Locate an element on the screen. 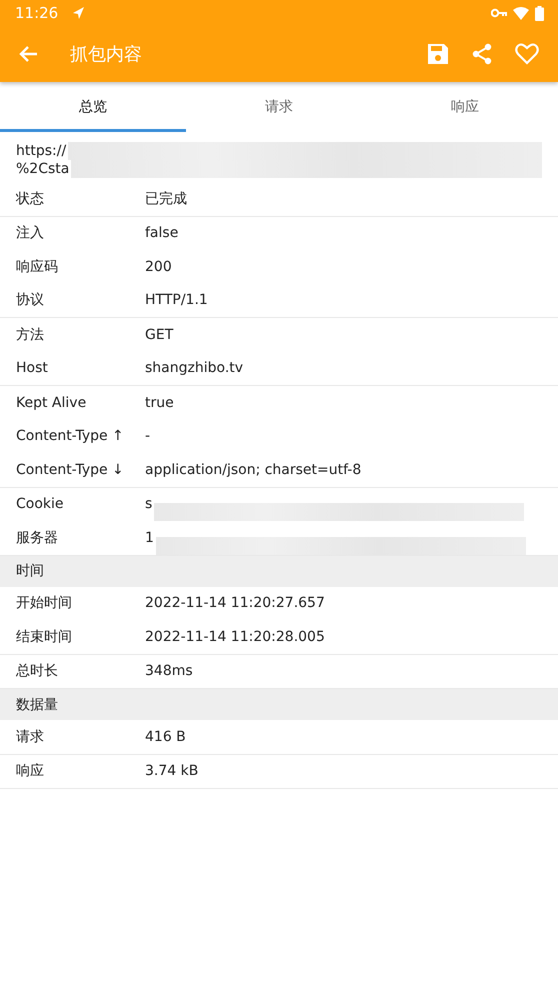  url-text: https:// is located at coordinates (41, 151).